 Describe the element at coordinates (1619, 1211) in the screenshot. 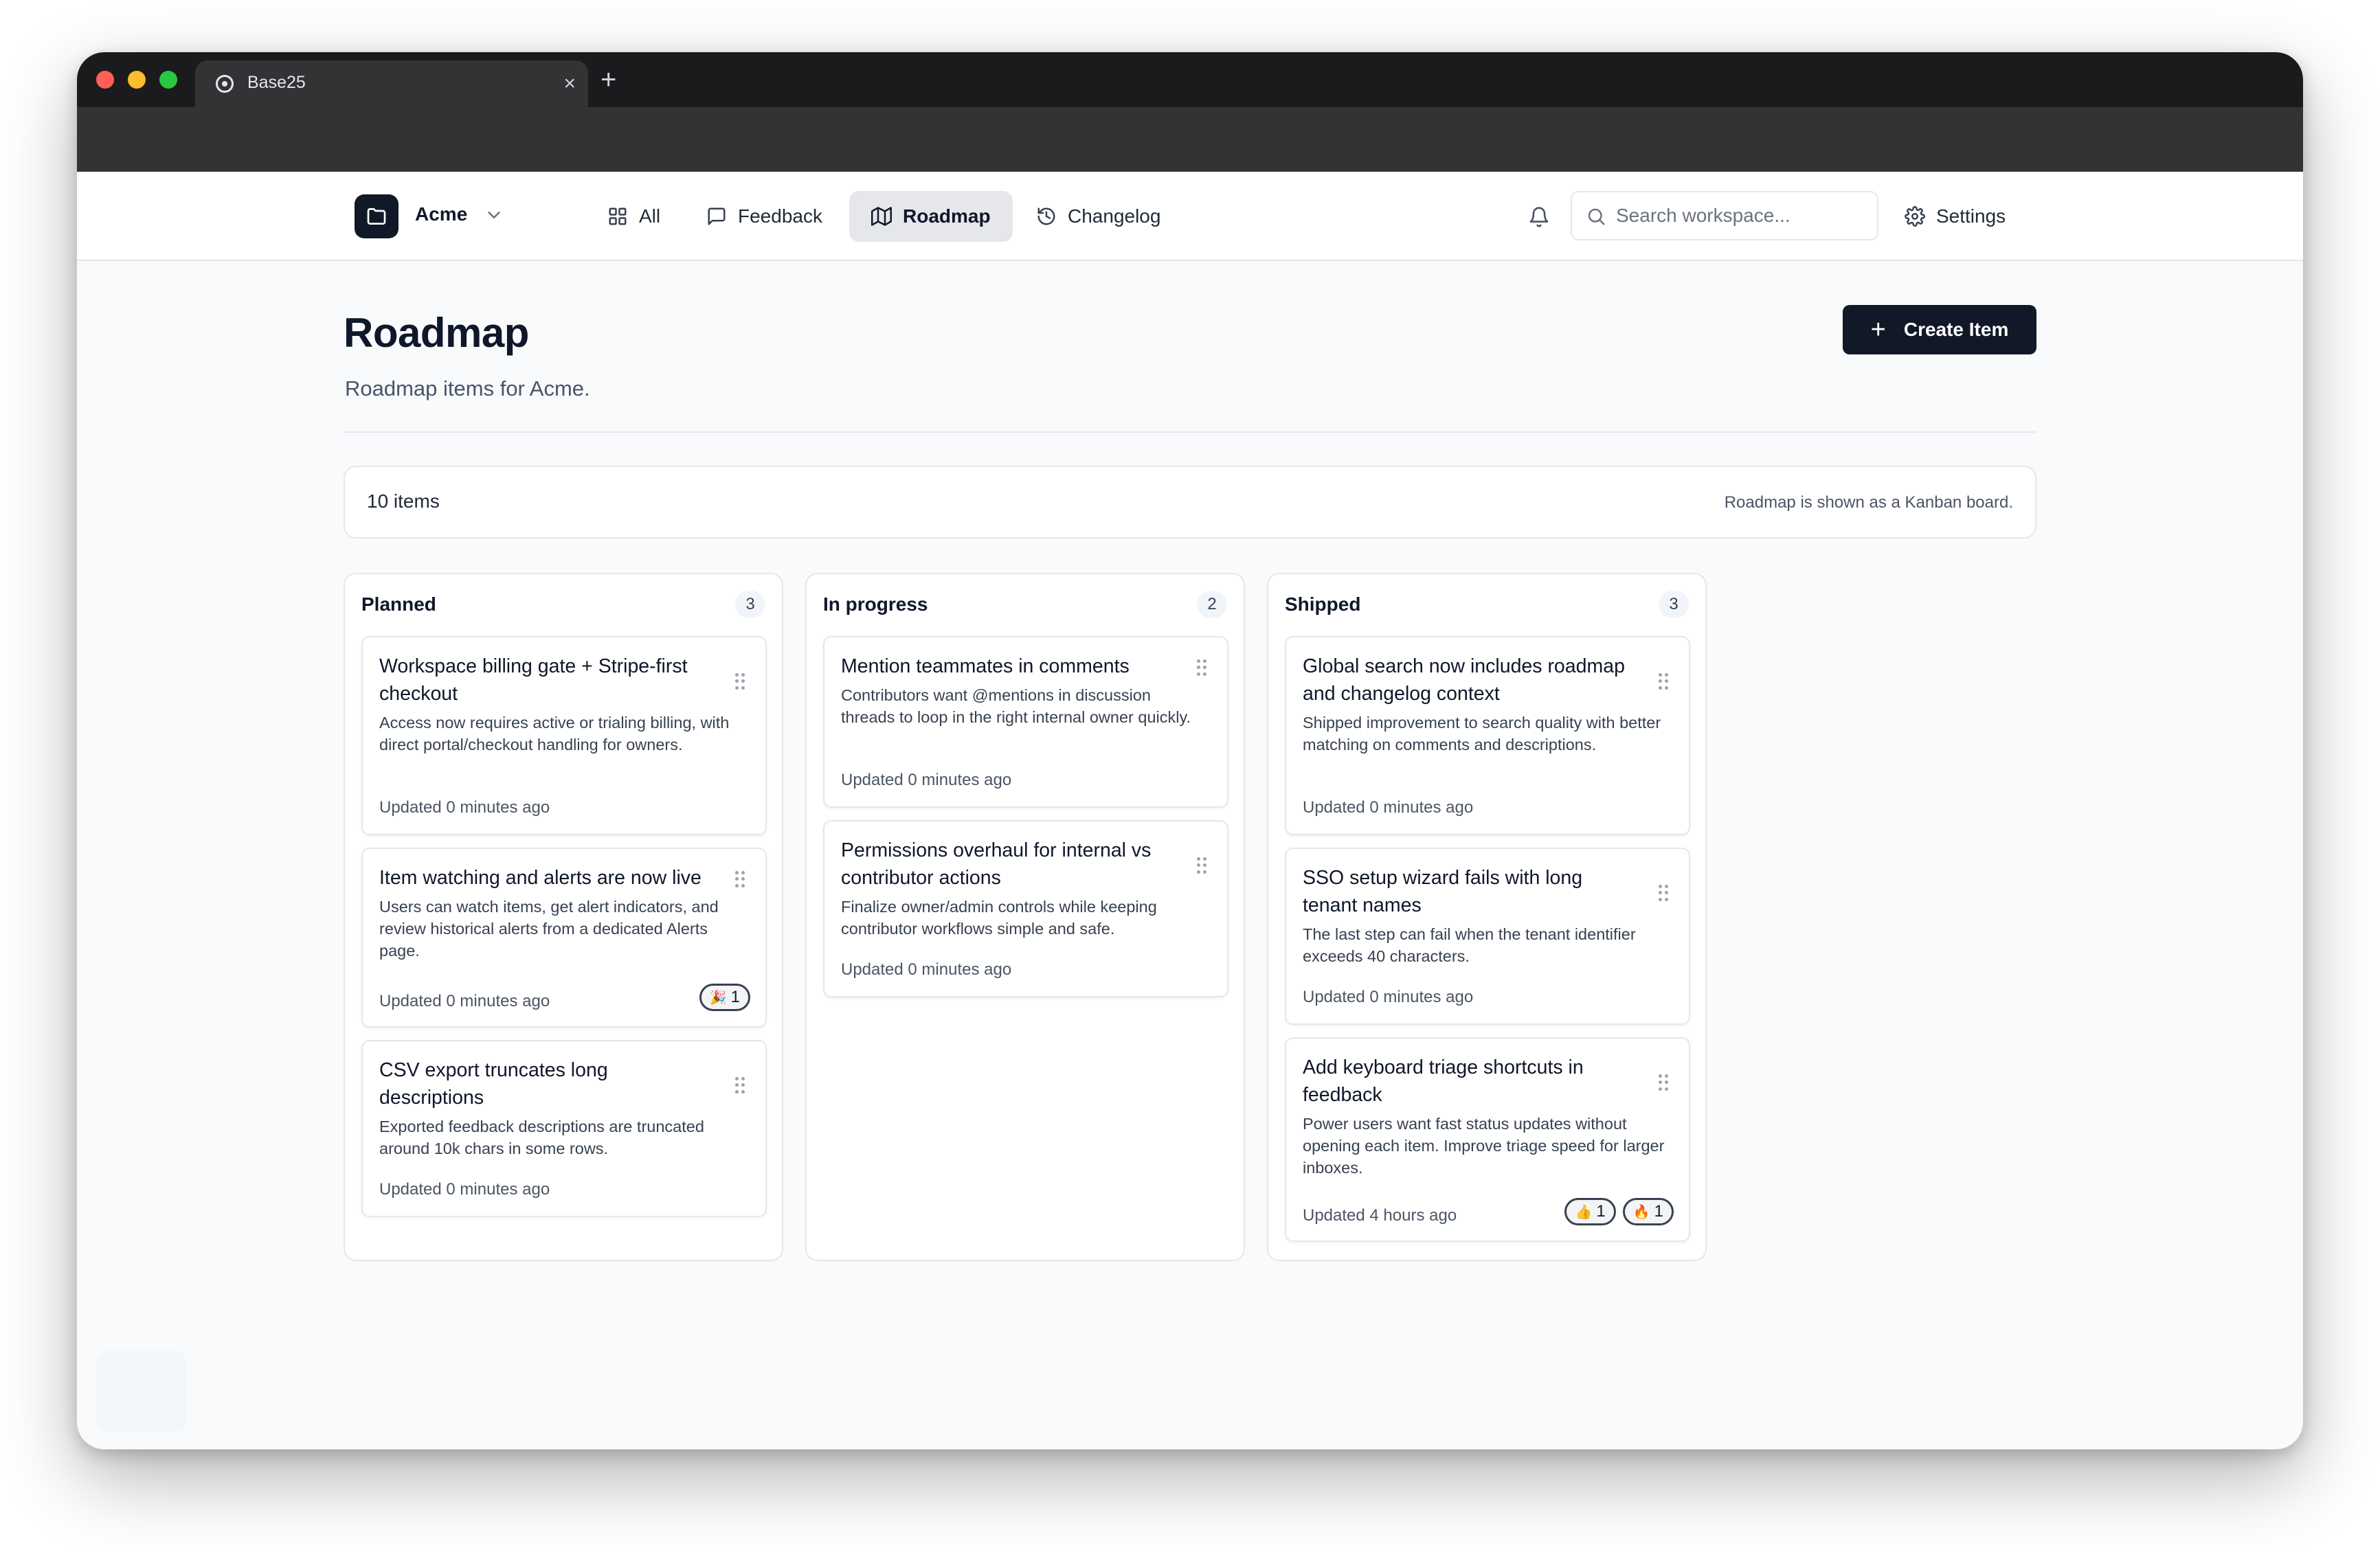

I see `reactions: 👍 1 🔥 1` at that location.